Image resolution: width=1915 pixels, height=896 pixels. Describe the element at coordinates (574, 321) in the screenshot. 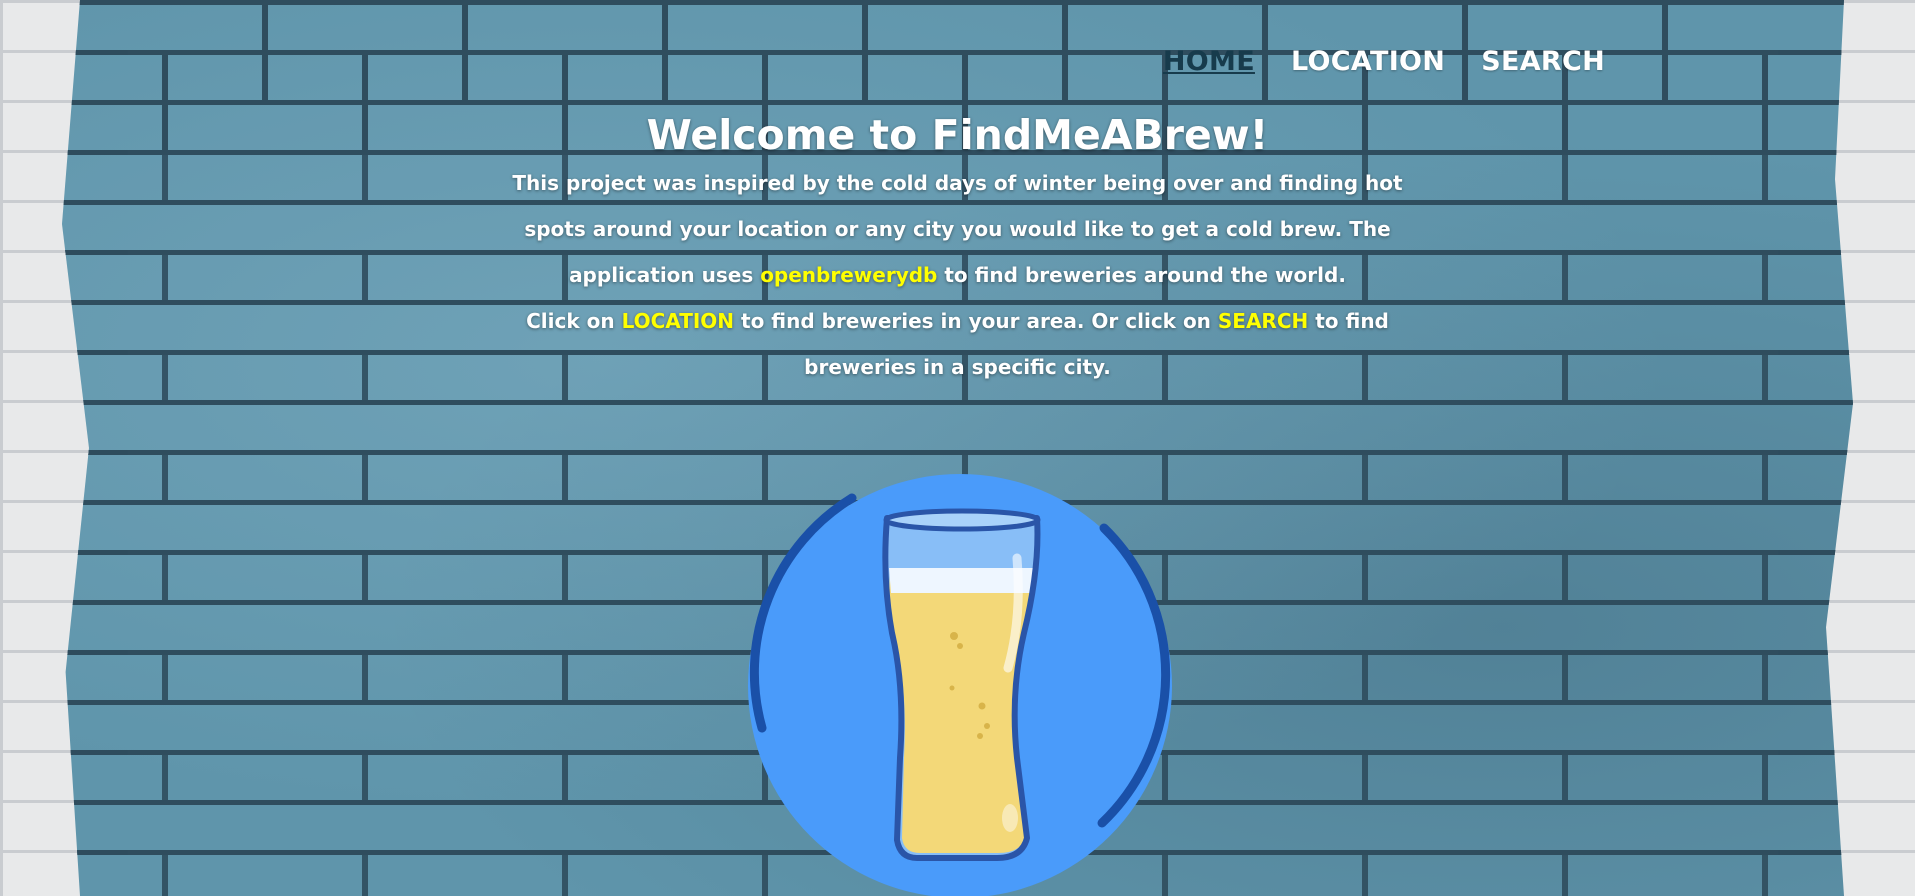

I see `cta-text: Click on` at that location.